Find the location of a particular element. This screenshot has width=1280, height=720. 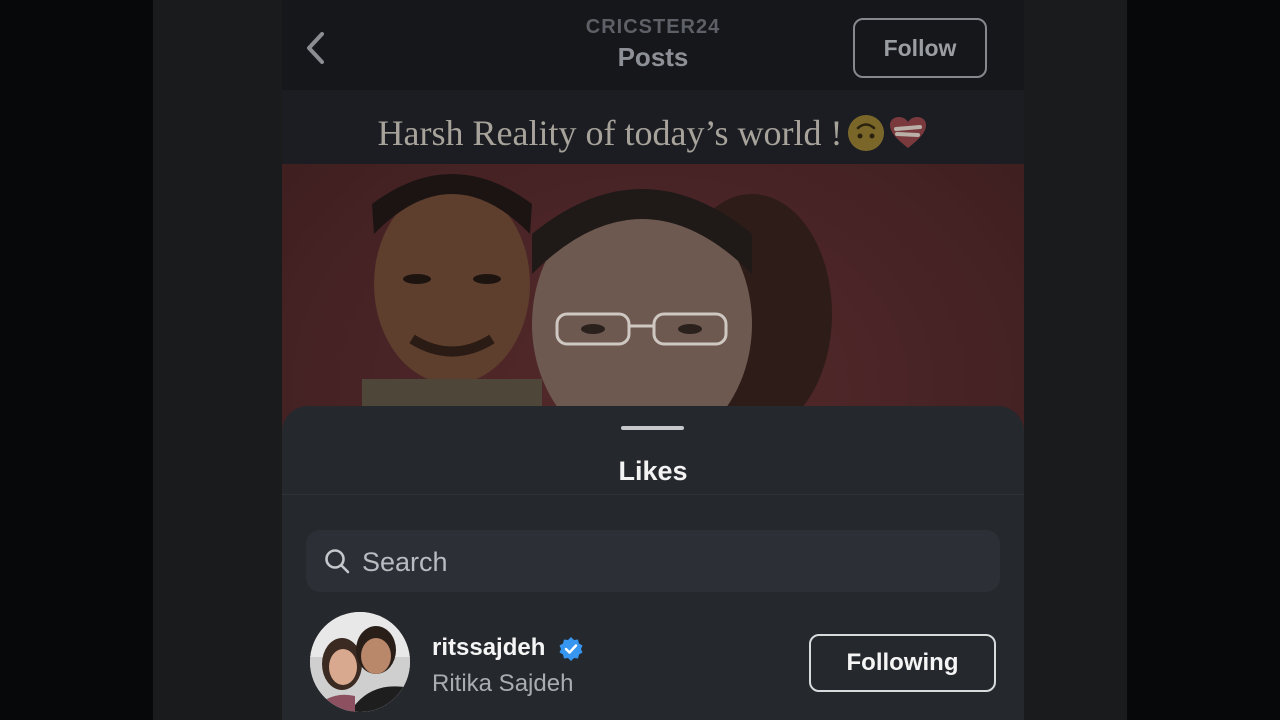

following-button: Following is located at coordinates (902, 663).